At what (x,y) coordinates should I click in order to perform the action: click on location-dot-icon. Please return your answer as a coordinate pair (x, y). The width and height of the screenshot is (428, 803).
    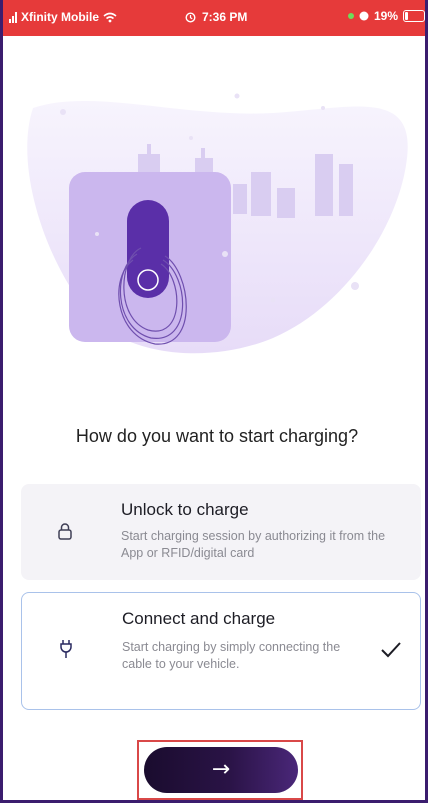
    Looking at the image, I should click on (350, 16).